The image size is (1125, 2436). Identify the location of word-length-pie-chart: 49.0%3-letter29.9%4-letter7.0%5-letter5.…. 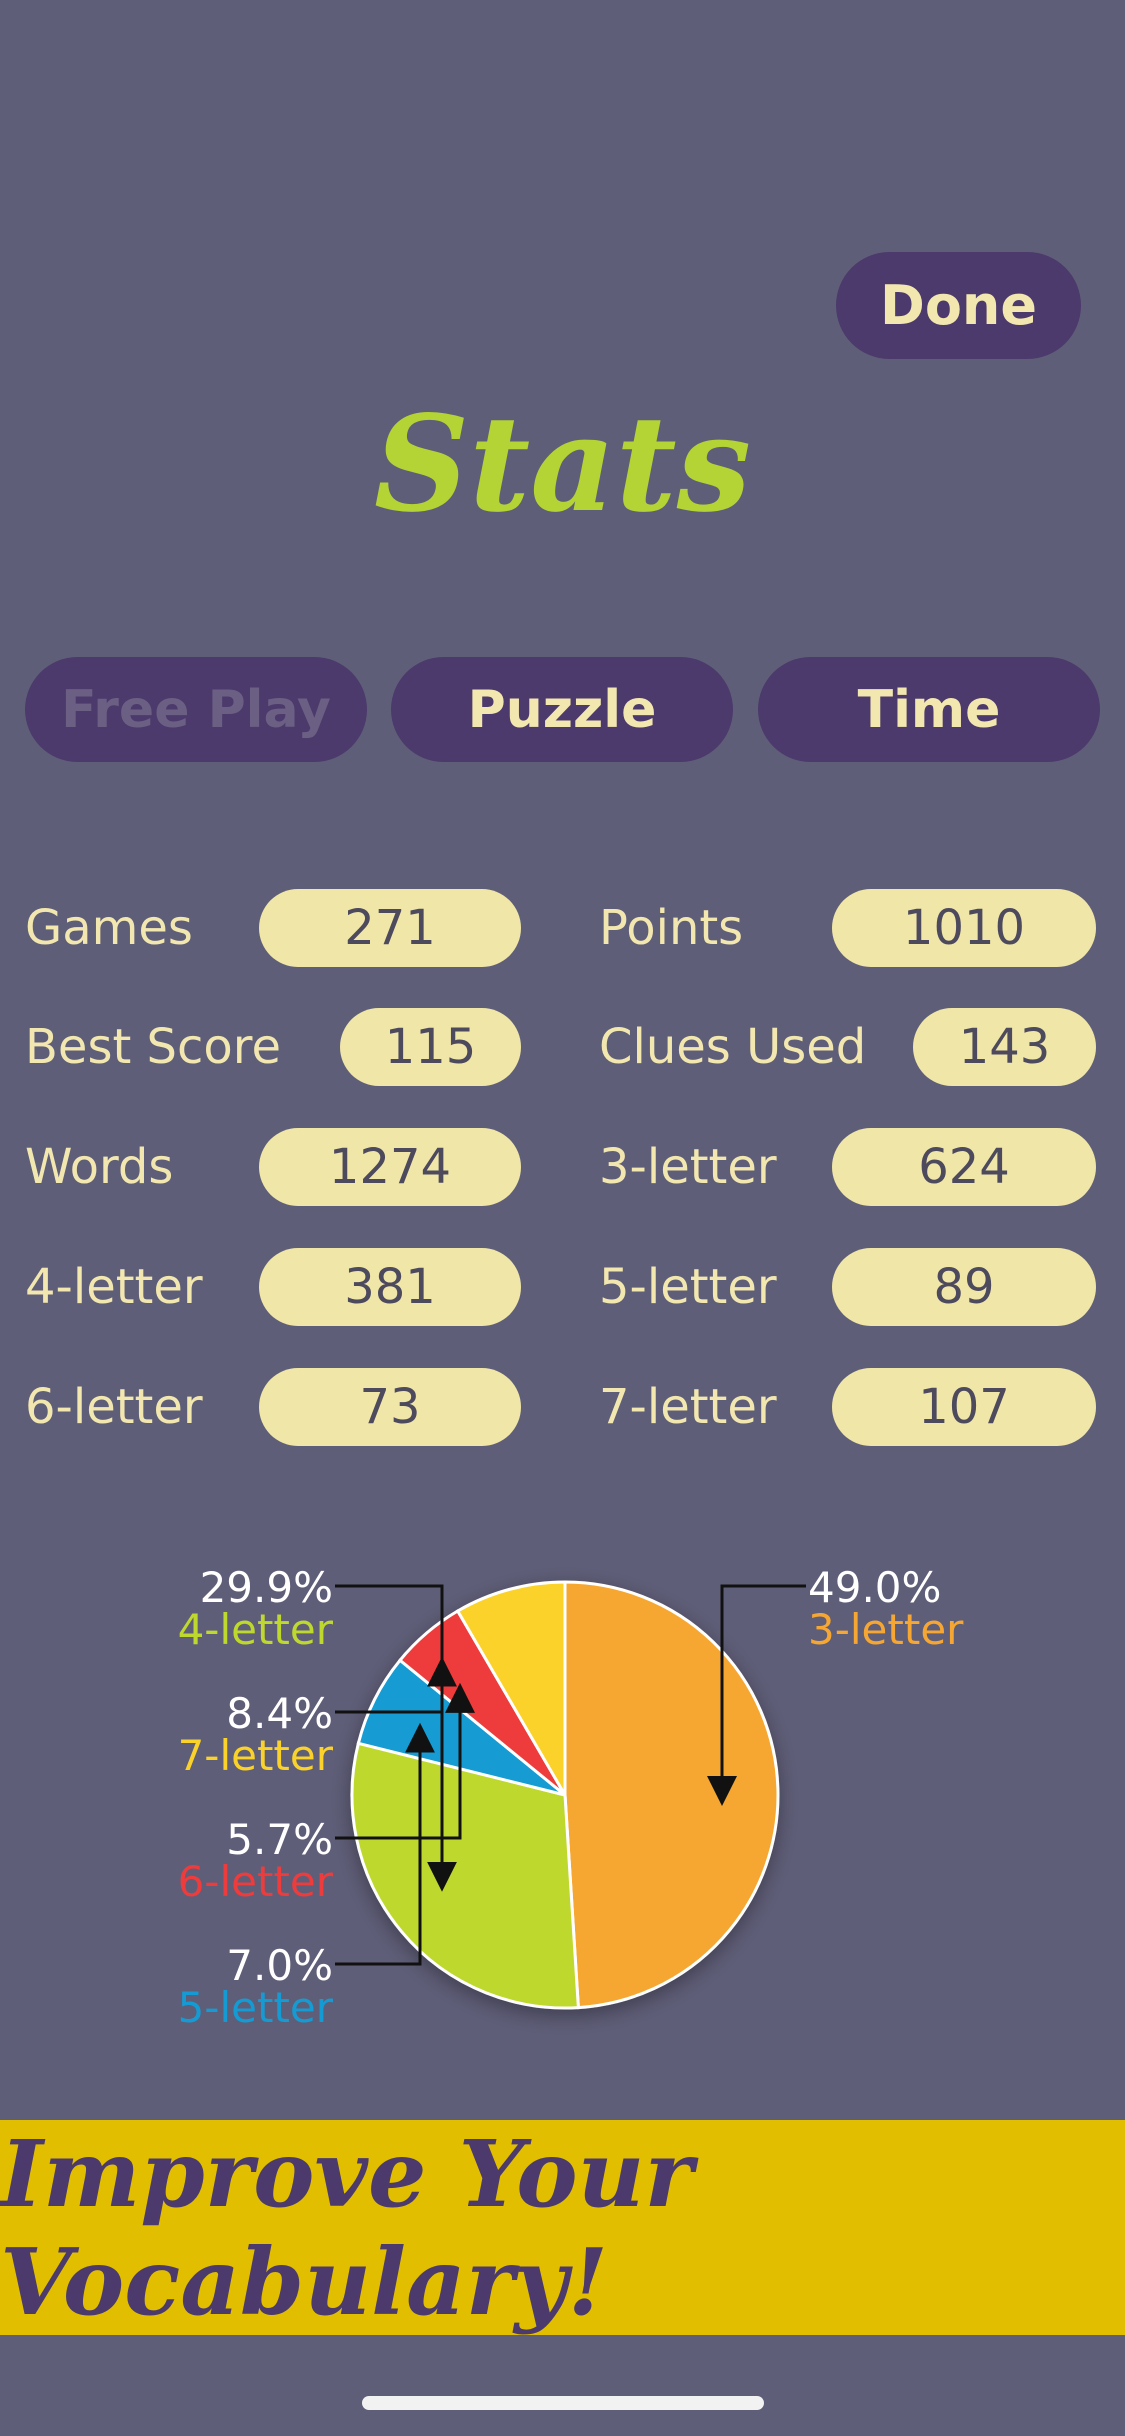
(571, 1797).